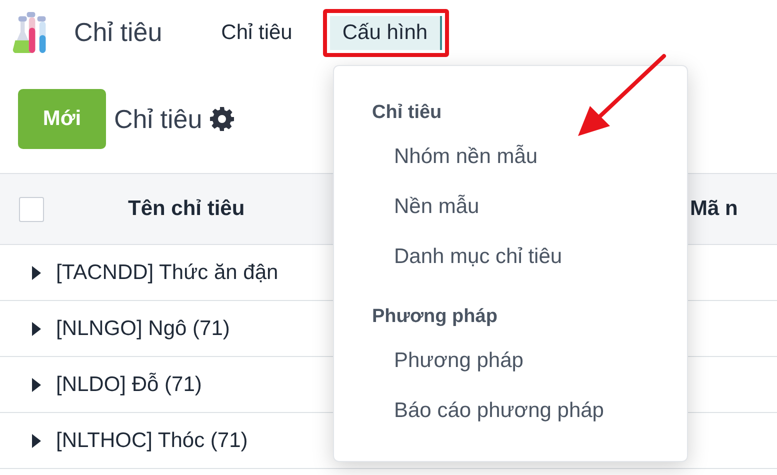 The height and width of the screenshot is (475, 777). Describe the element at coordinates (510, 157) in the screenshot. I see `dropdown-item: Nhóm nền mẫu` at that location.